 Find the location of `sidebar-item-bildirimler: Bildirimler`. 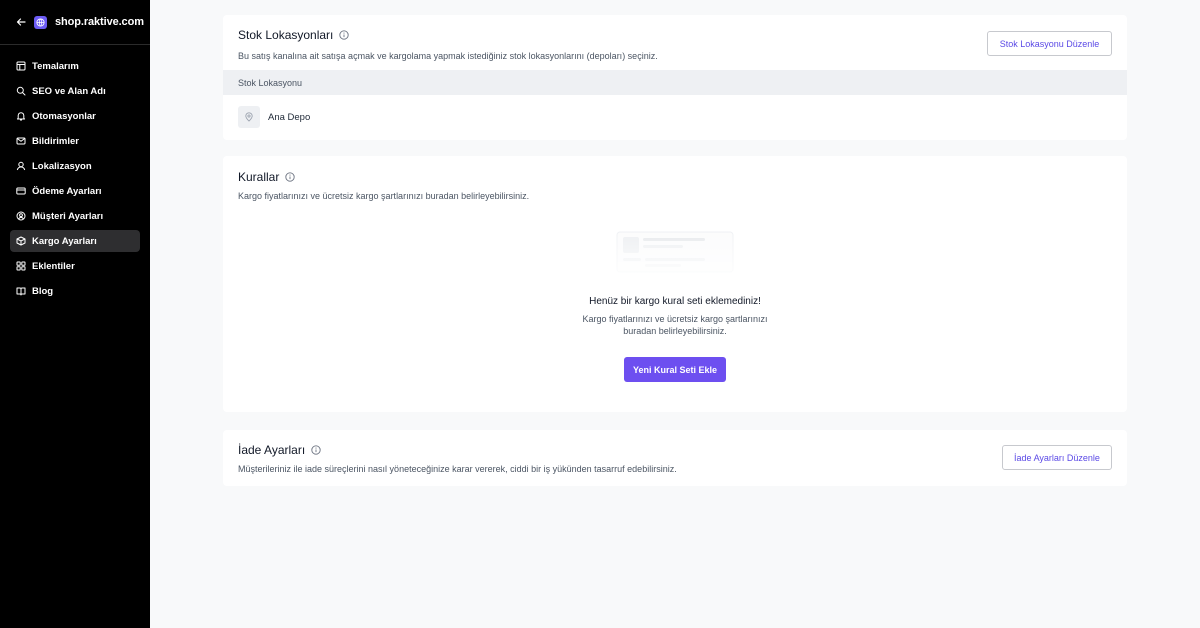

sidebar-item-bildirimler: Bildirimler is located at coordinates (75, 141).